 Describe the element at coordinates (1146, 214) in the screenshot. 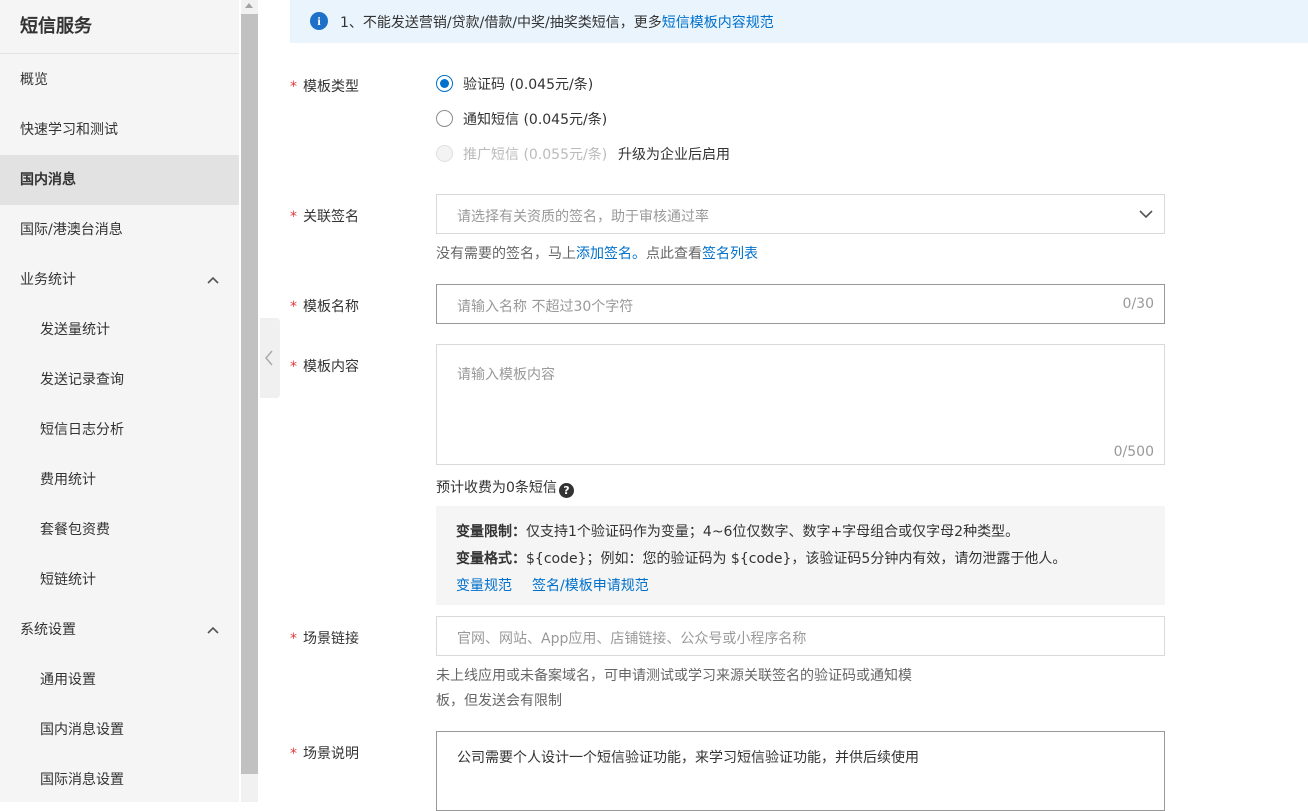

I see `chevron-down-icon` at that location.